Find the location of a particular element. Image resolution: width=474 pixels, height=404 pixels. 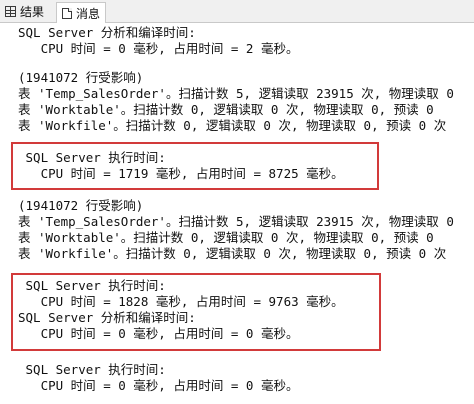

message-line: CPU 时间 = 0 毫秒, 占用时间 = 2 毫秒。 is located at coordinates (158, 48).